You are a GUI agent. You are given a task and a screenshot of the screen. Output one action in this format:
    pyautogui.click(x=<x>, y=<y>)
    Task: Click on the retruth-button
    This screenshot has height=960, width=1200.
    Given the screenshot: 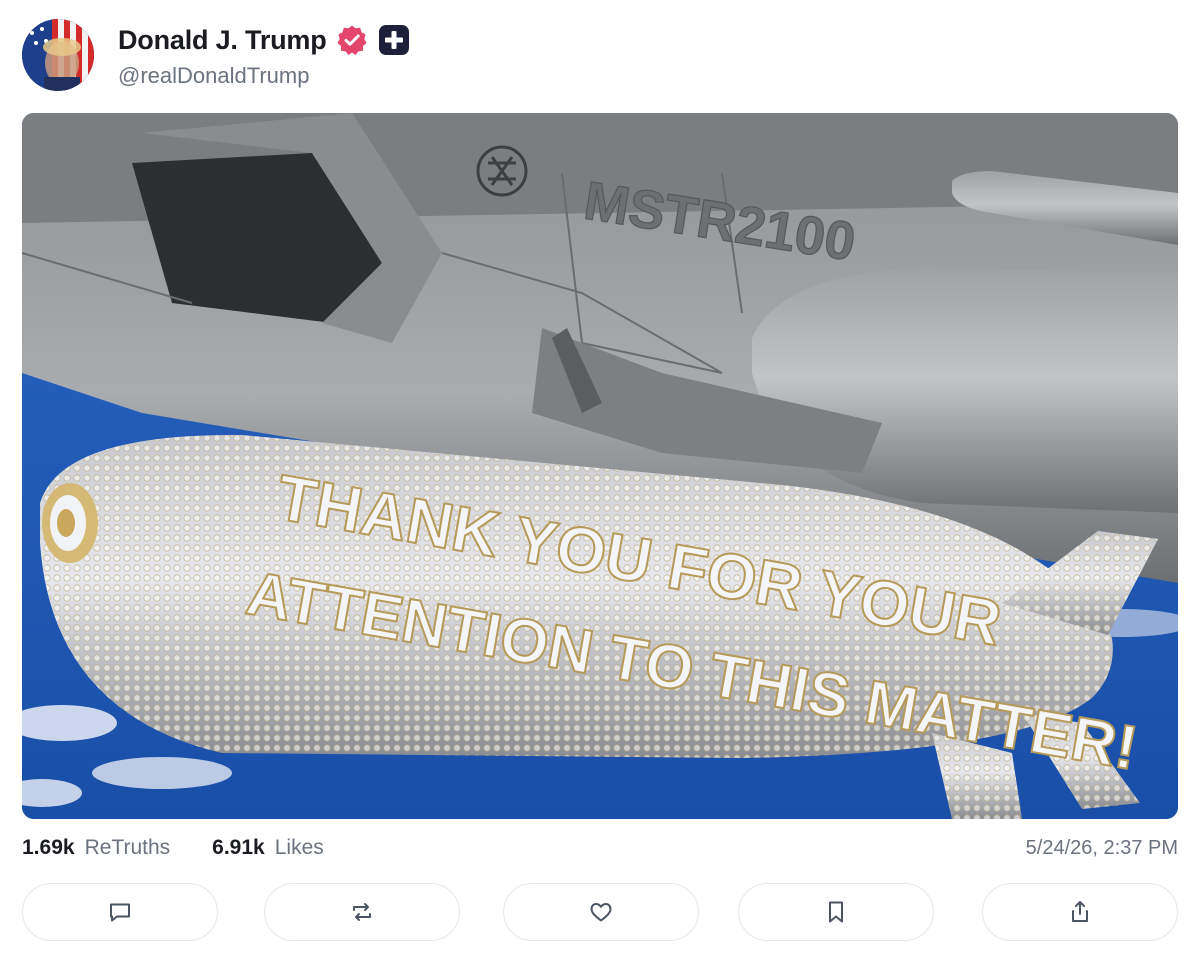 What is the action you would take?
    pyautogui.click(x=362, y=912)
    